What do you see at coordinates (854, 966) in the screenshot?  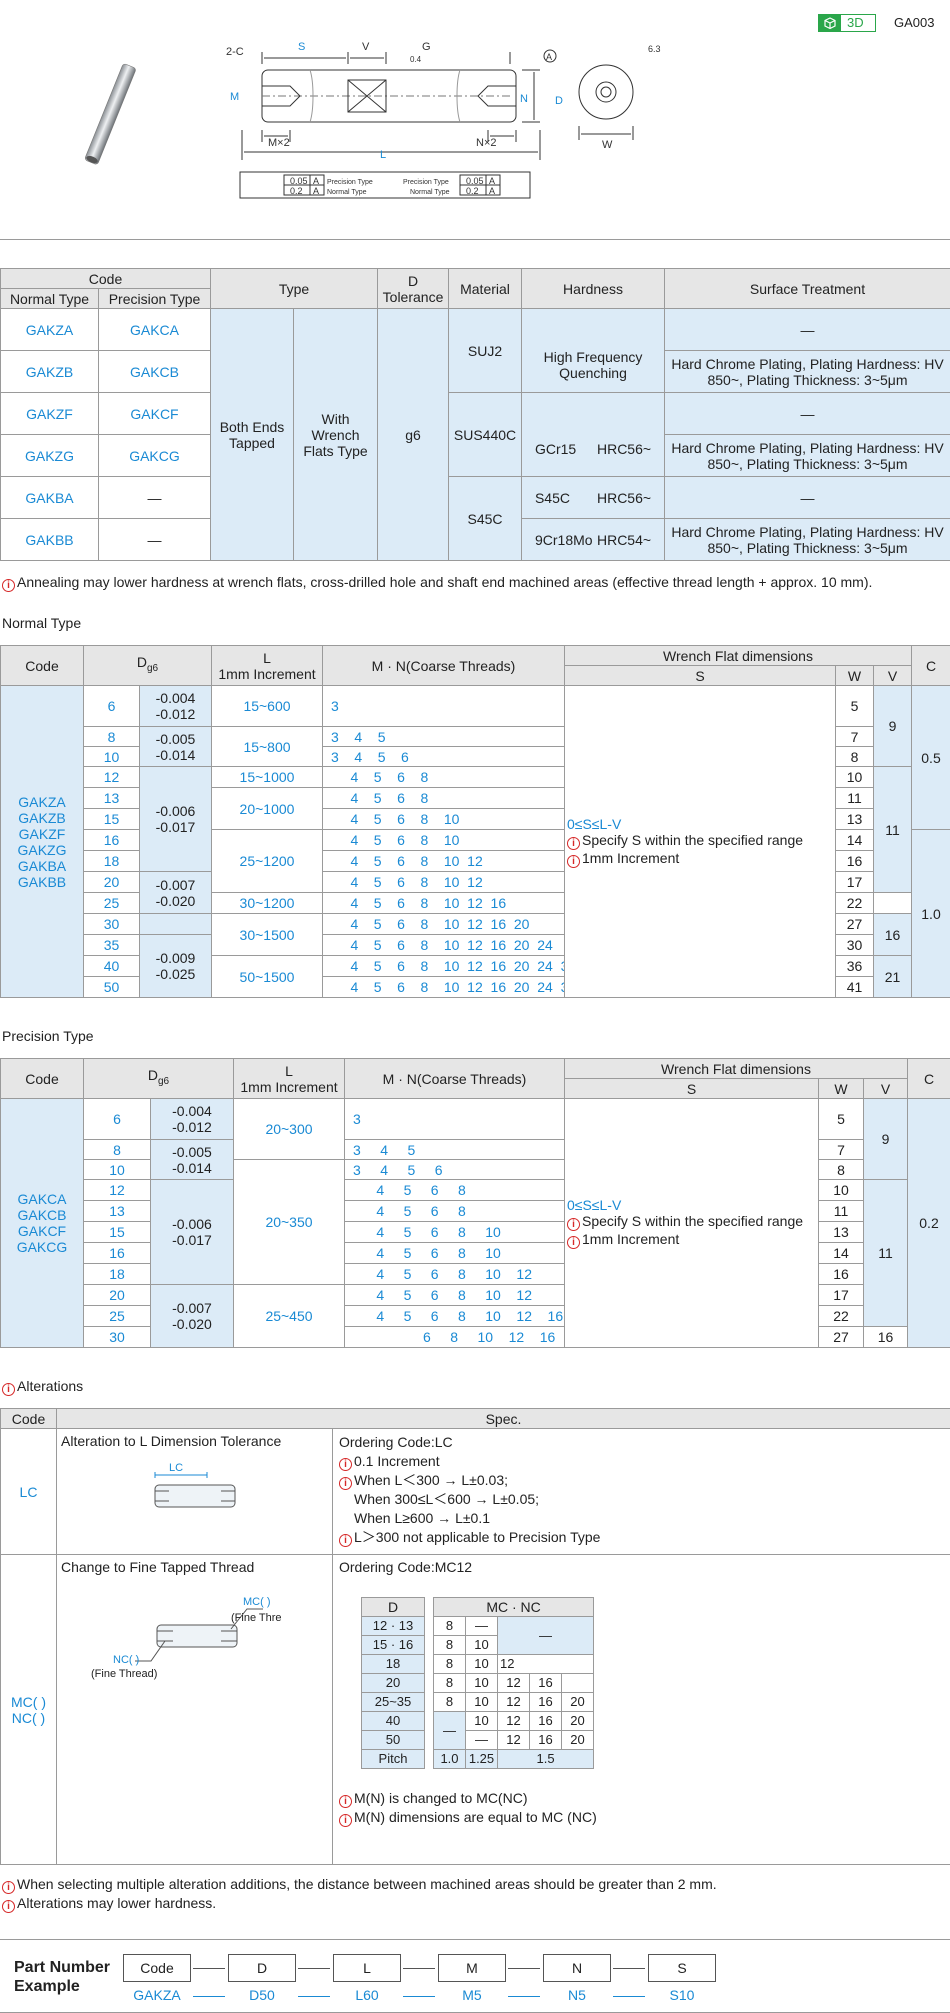 I see `table-cell: 36` at bounding box center [854, 966].